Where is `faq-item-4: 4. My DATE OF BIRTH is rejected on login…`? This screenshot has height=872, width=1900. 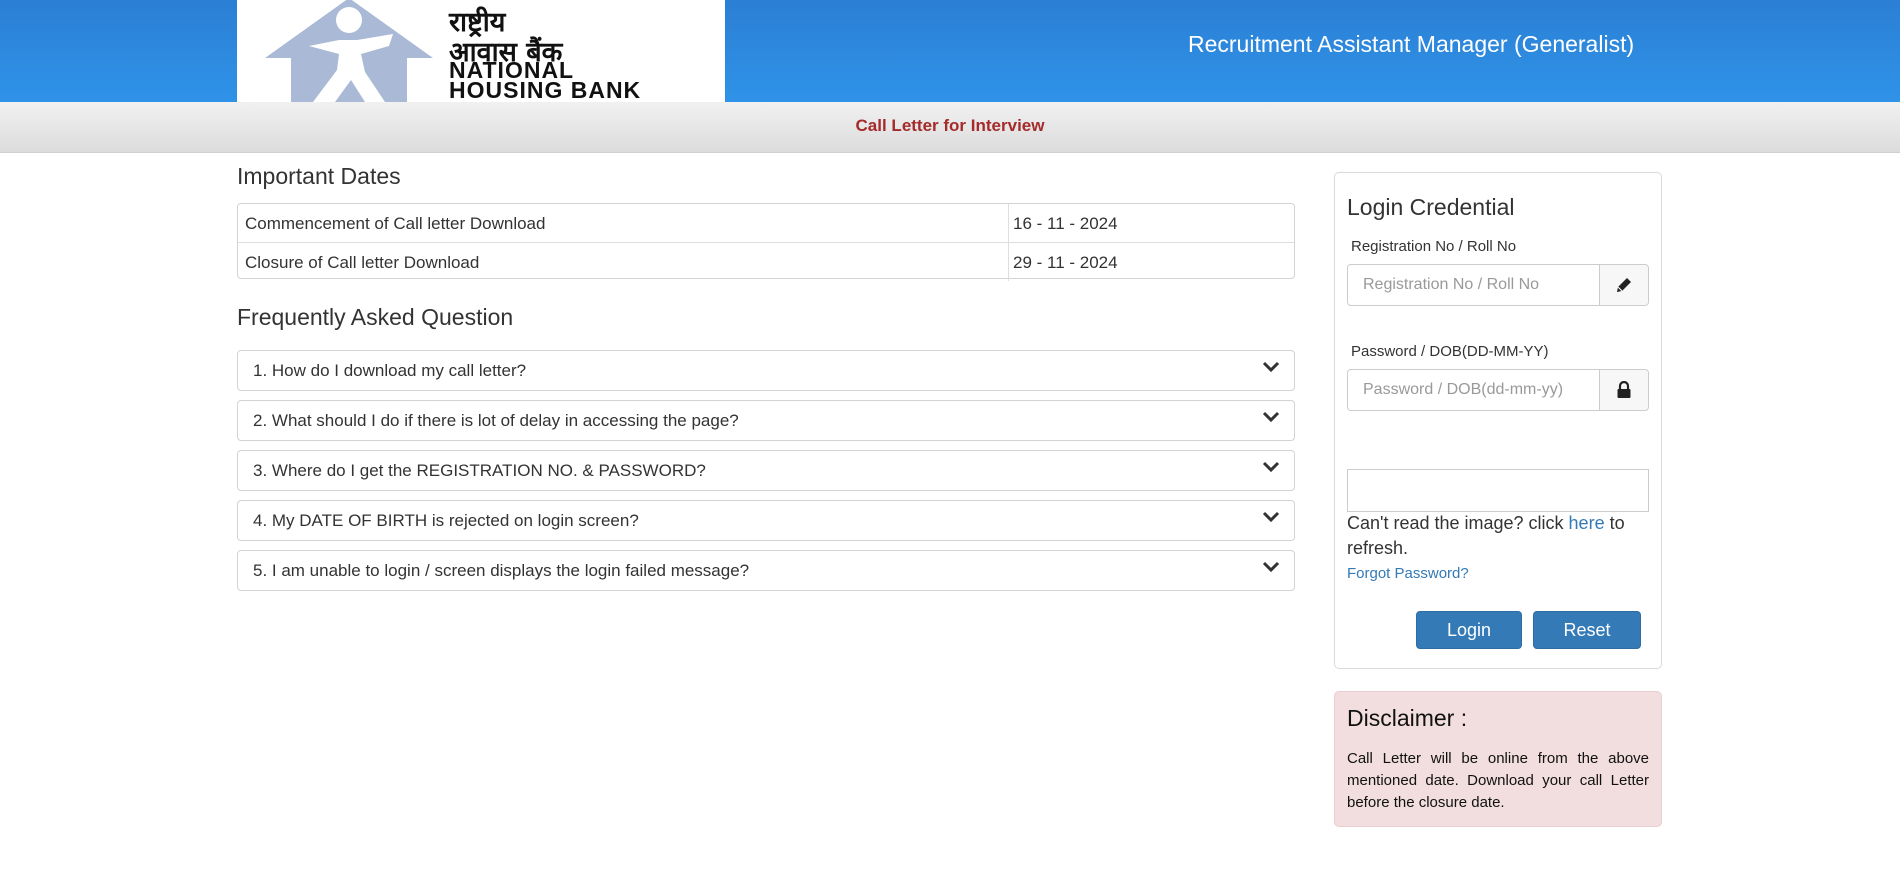 faq-item-4: 4. My DATE OF BIRTH is rejected on login… is located at coordinates (766, 520).